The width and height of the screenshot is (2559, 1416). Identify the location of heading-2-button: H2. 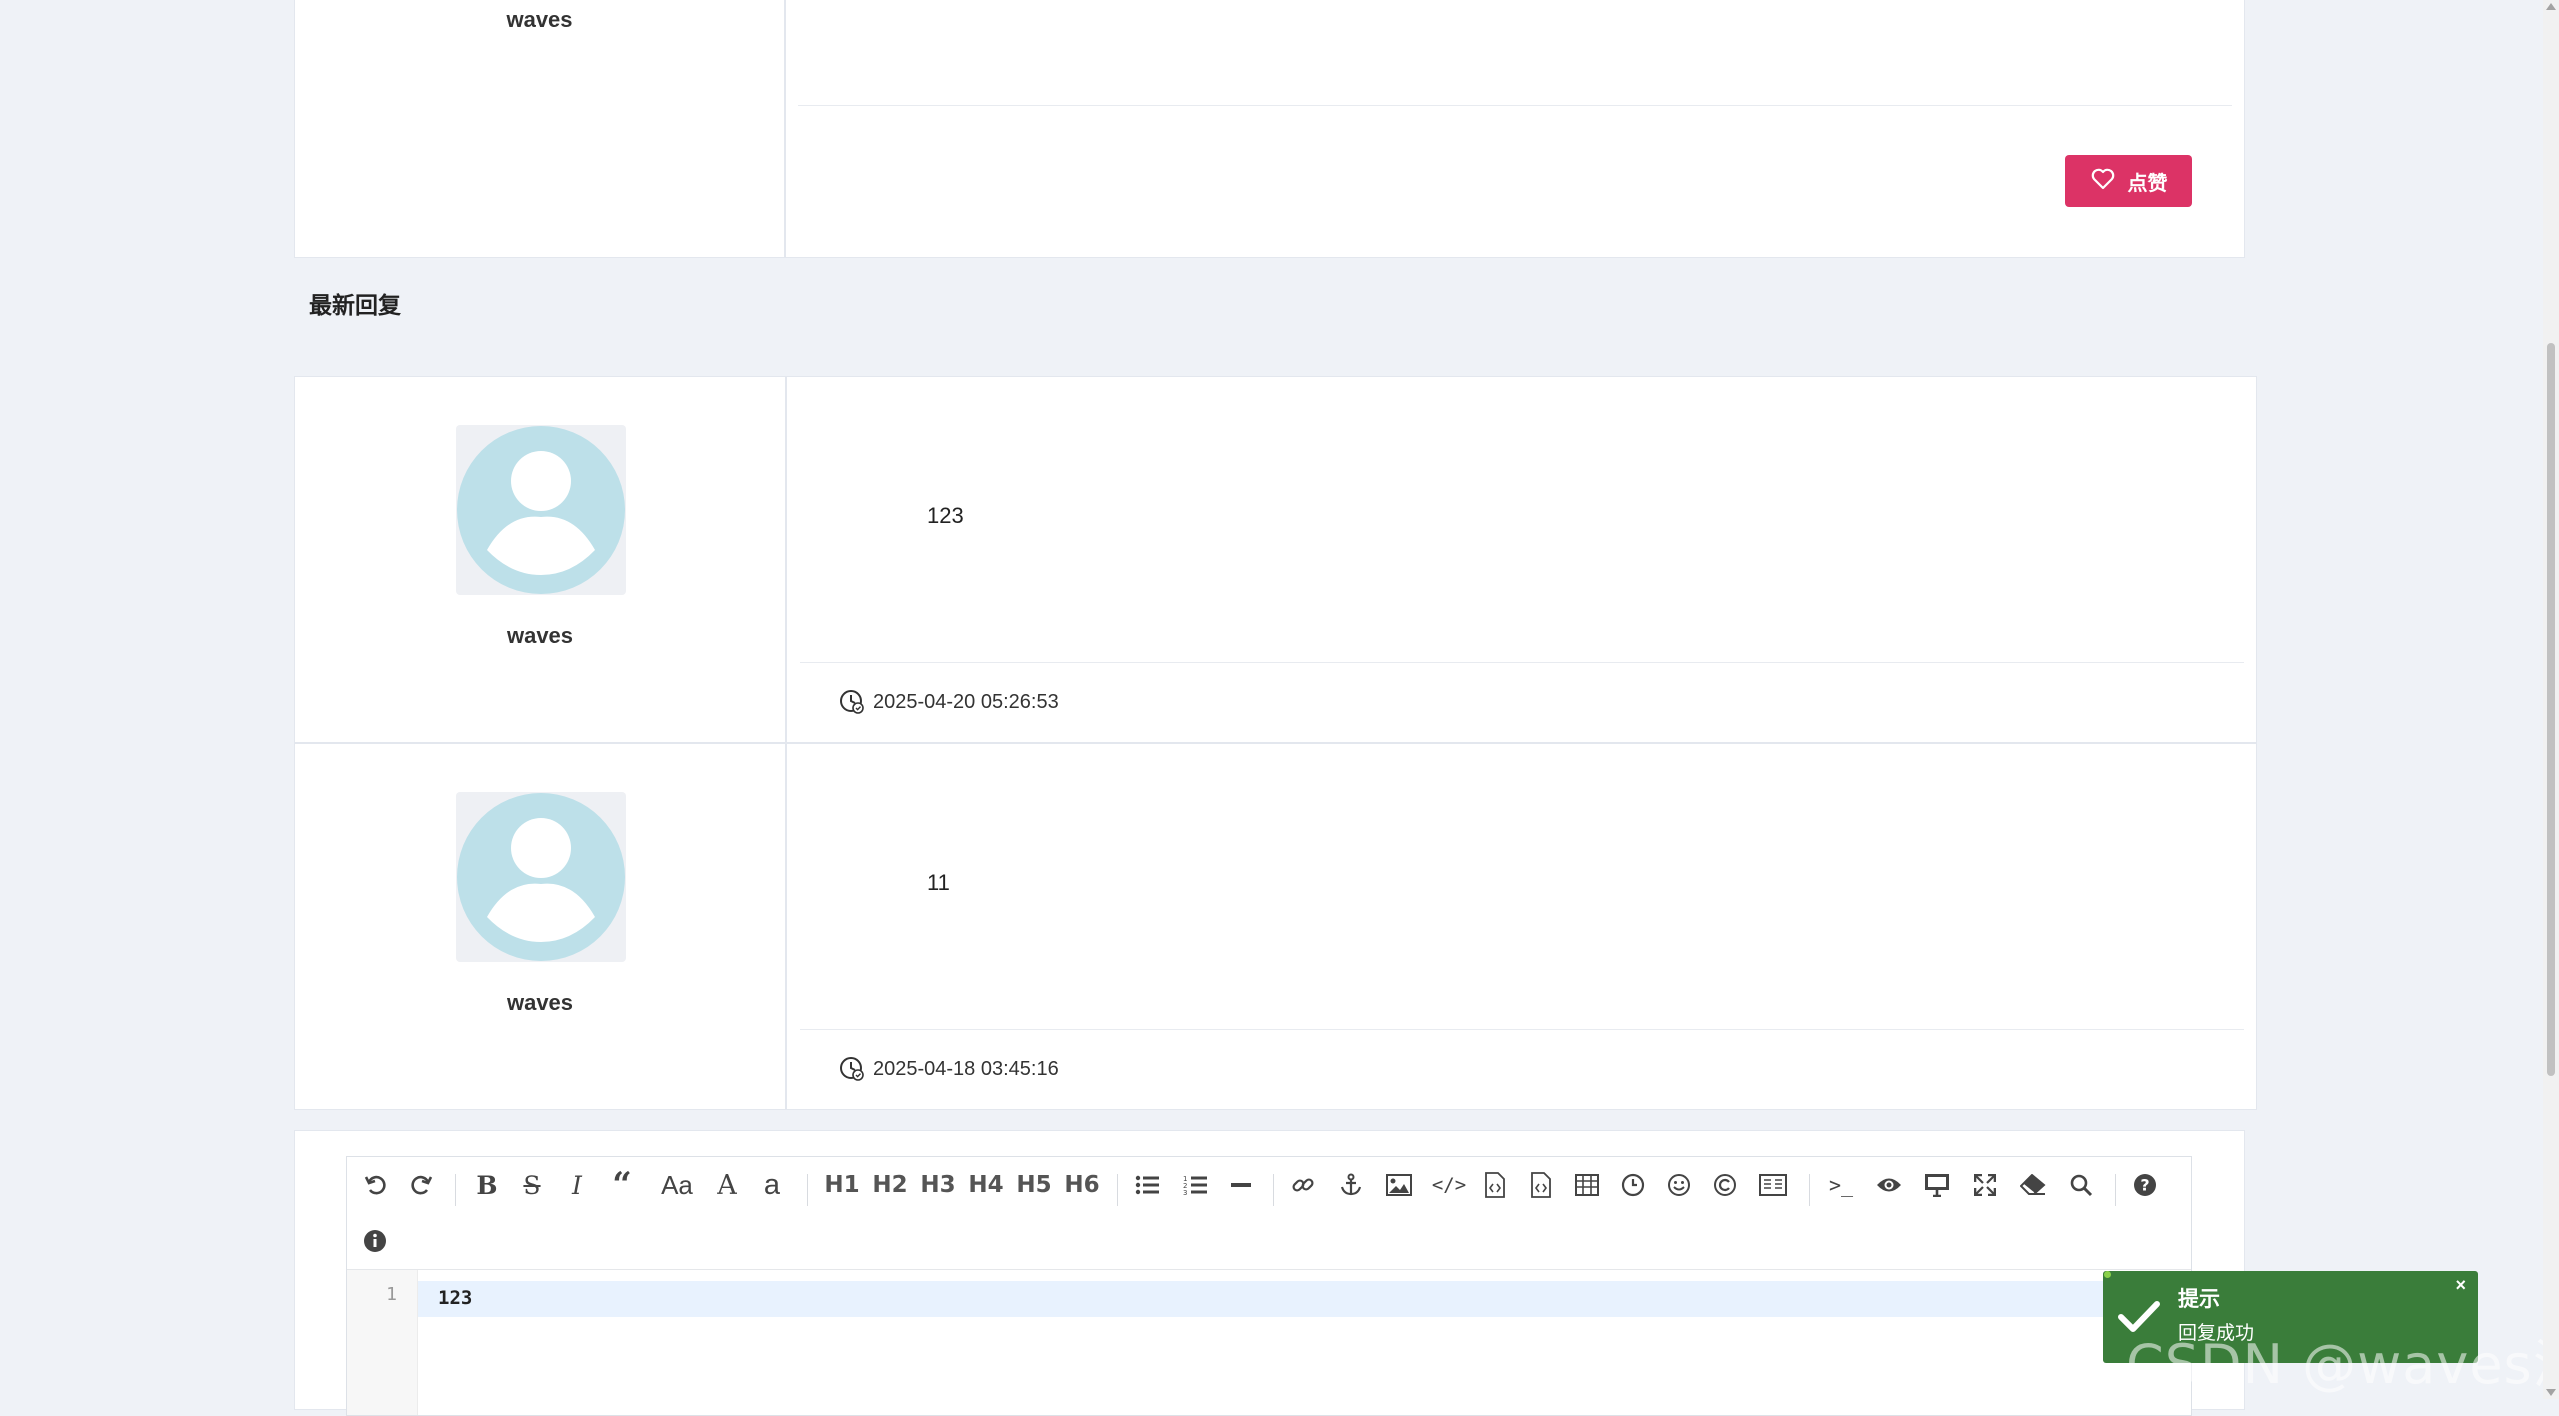
(890, 1185).